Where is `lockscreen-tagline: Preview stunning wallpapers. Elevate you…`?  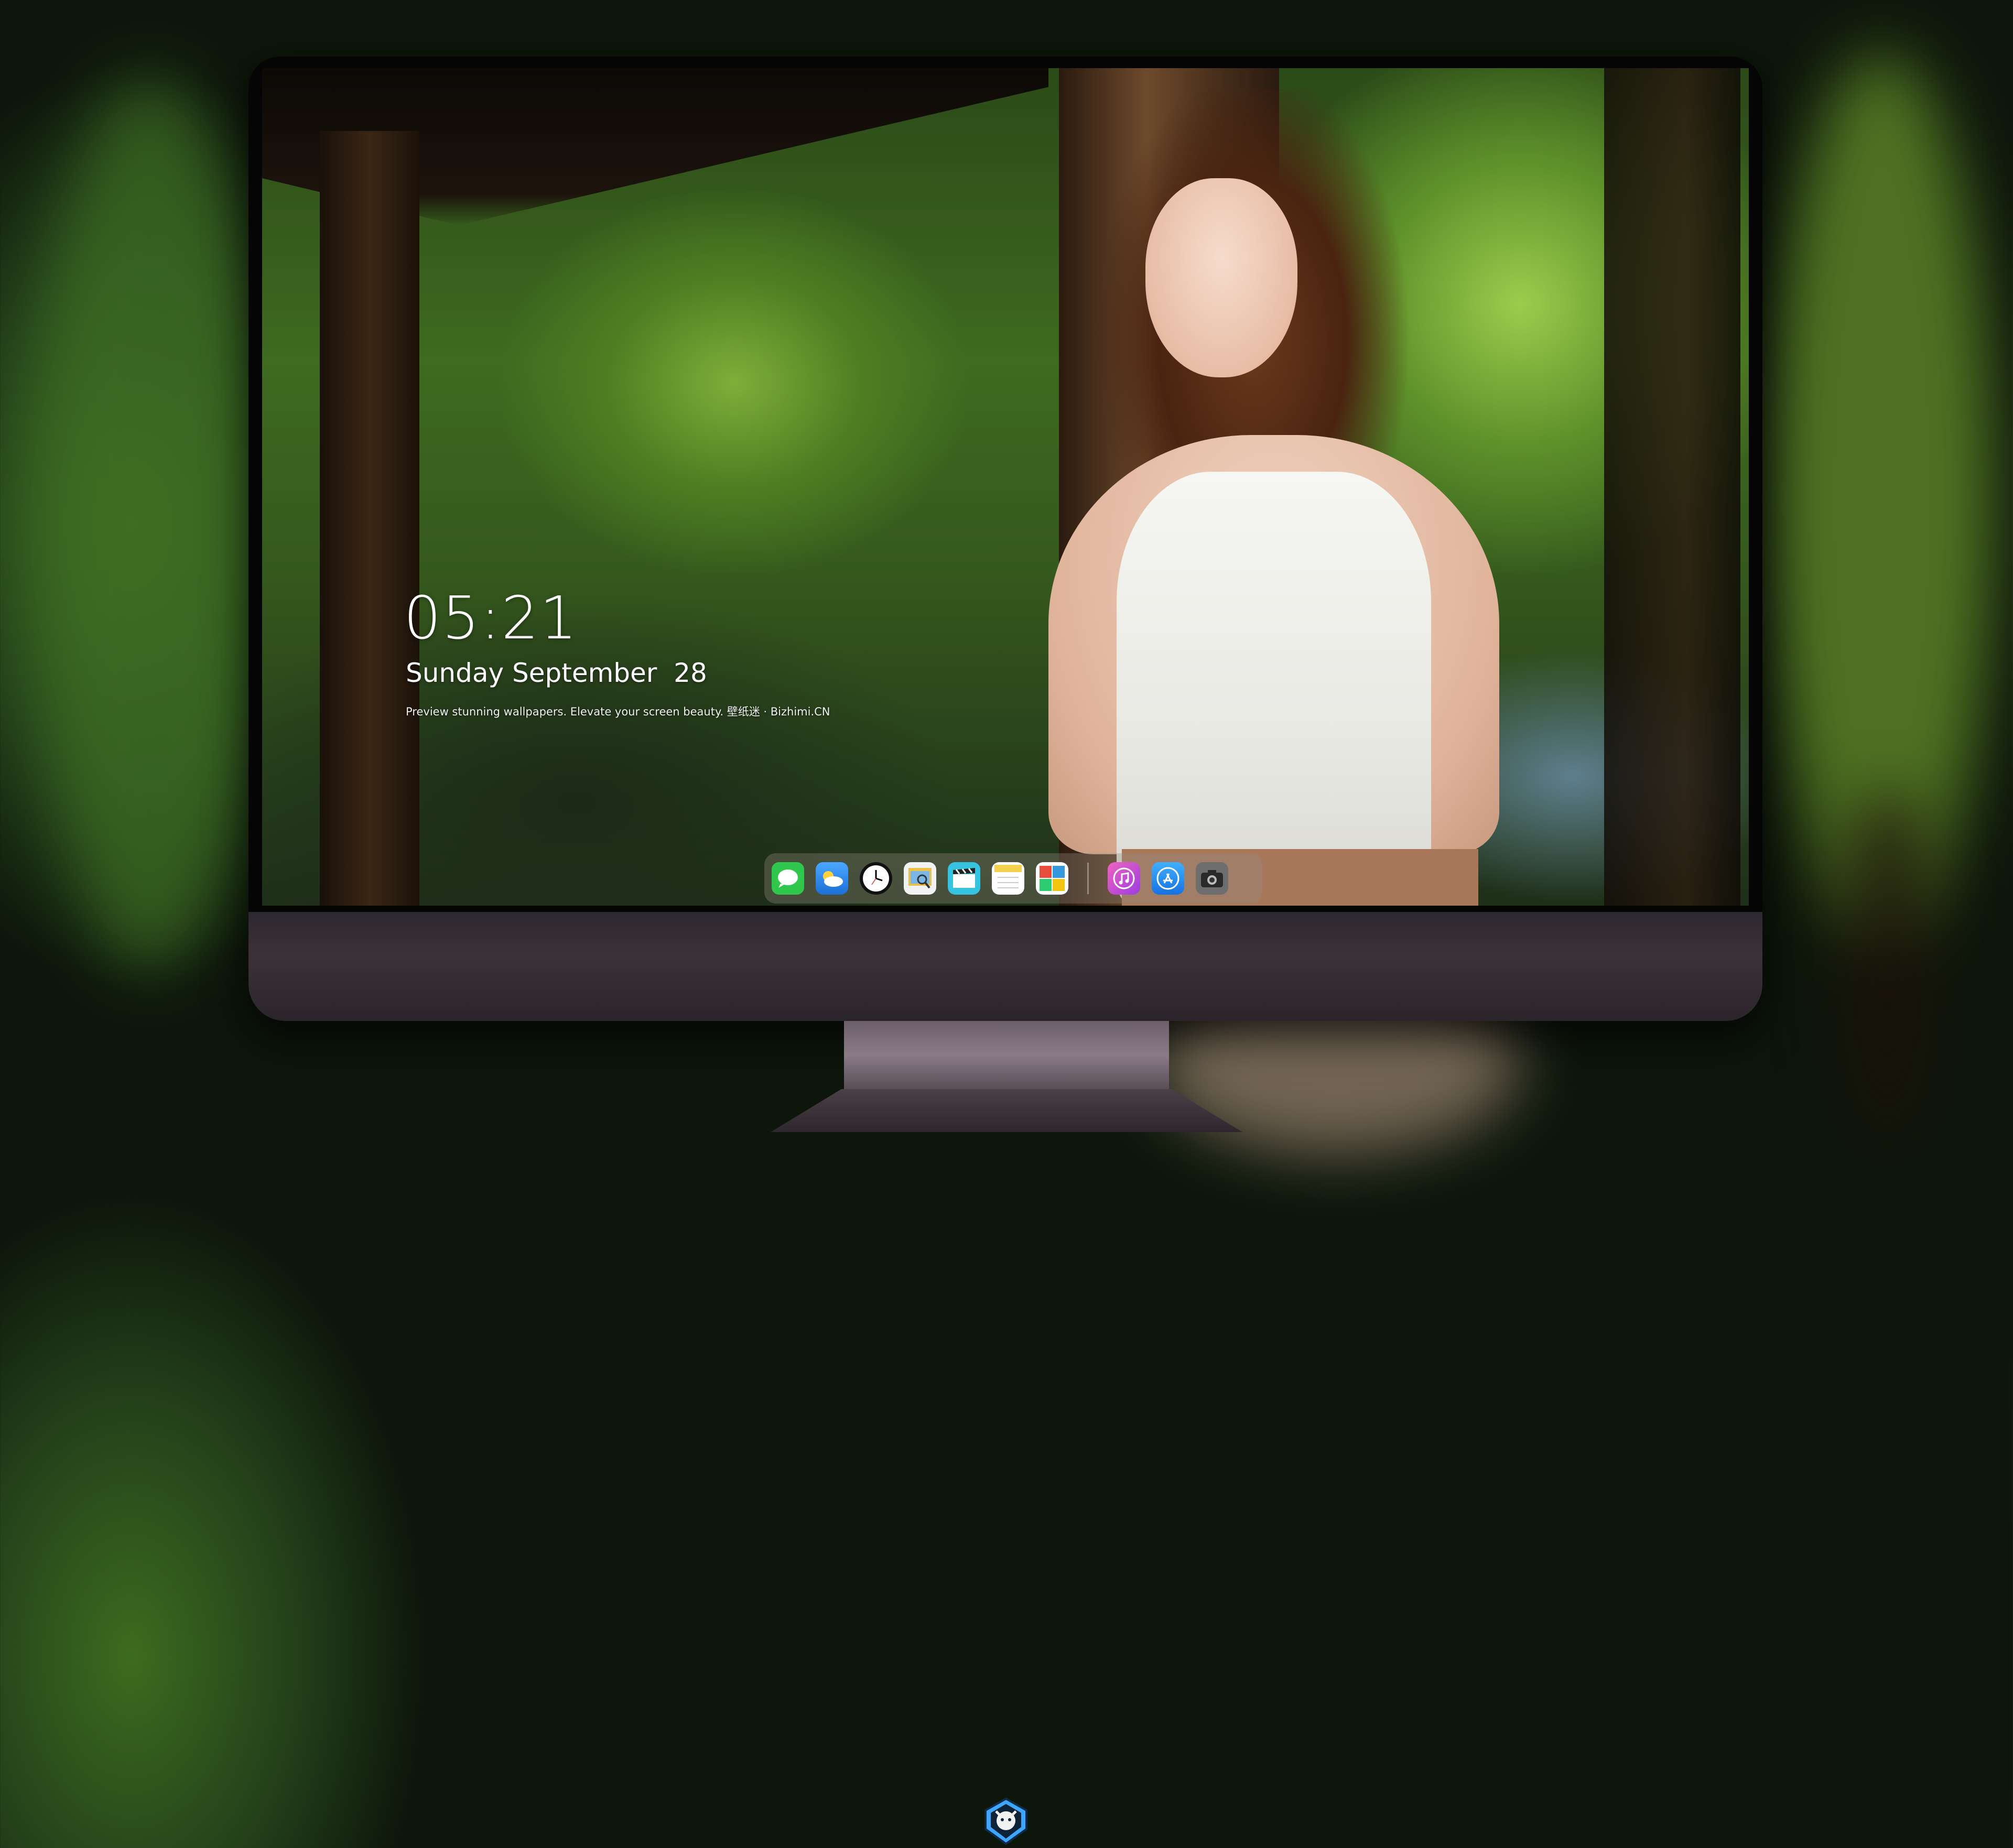
lockscreen-tagline: Preview stunning wallpapers. Elevate you… is located at coordinates (618, 711).